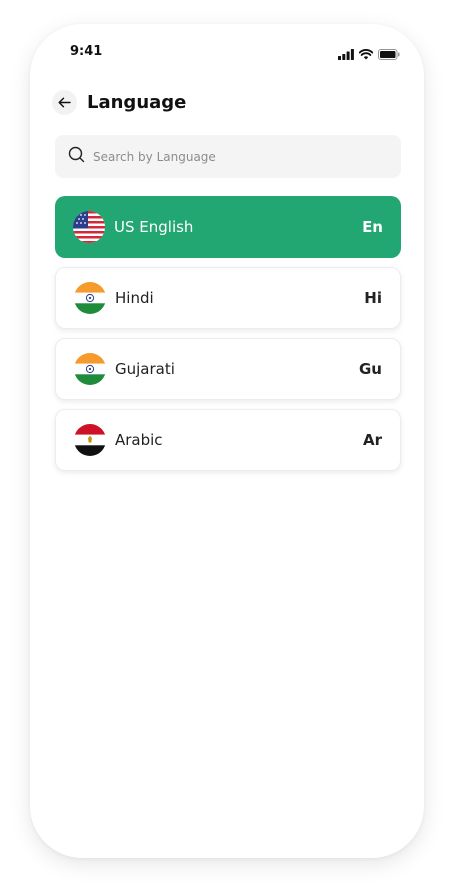  What do you see at coordinates (238, 156) in the screenshot?
I see `search-input` at bounding box center [238, 156].